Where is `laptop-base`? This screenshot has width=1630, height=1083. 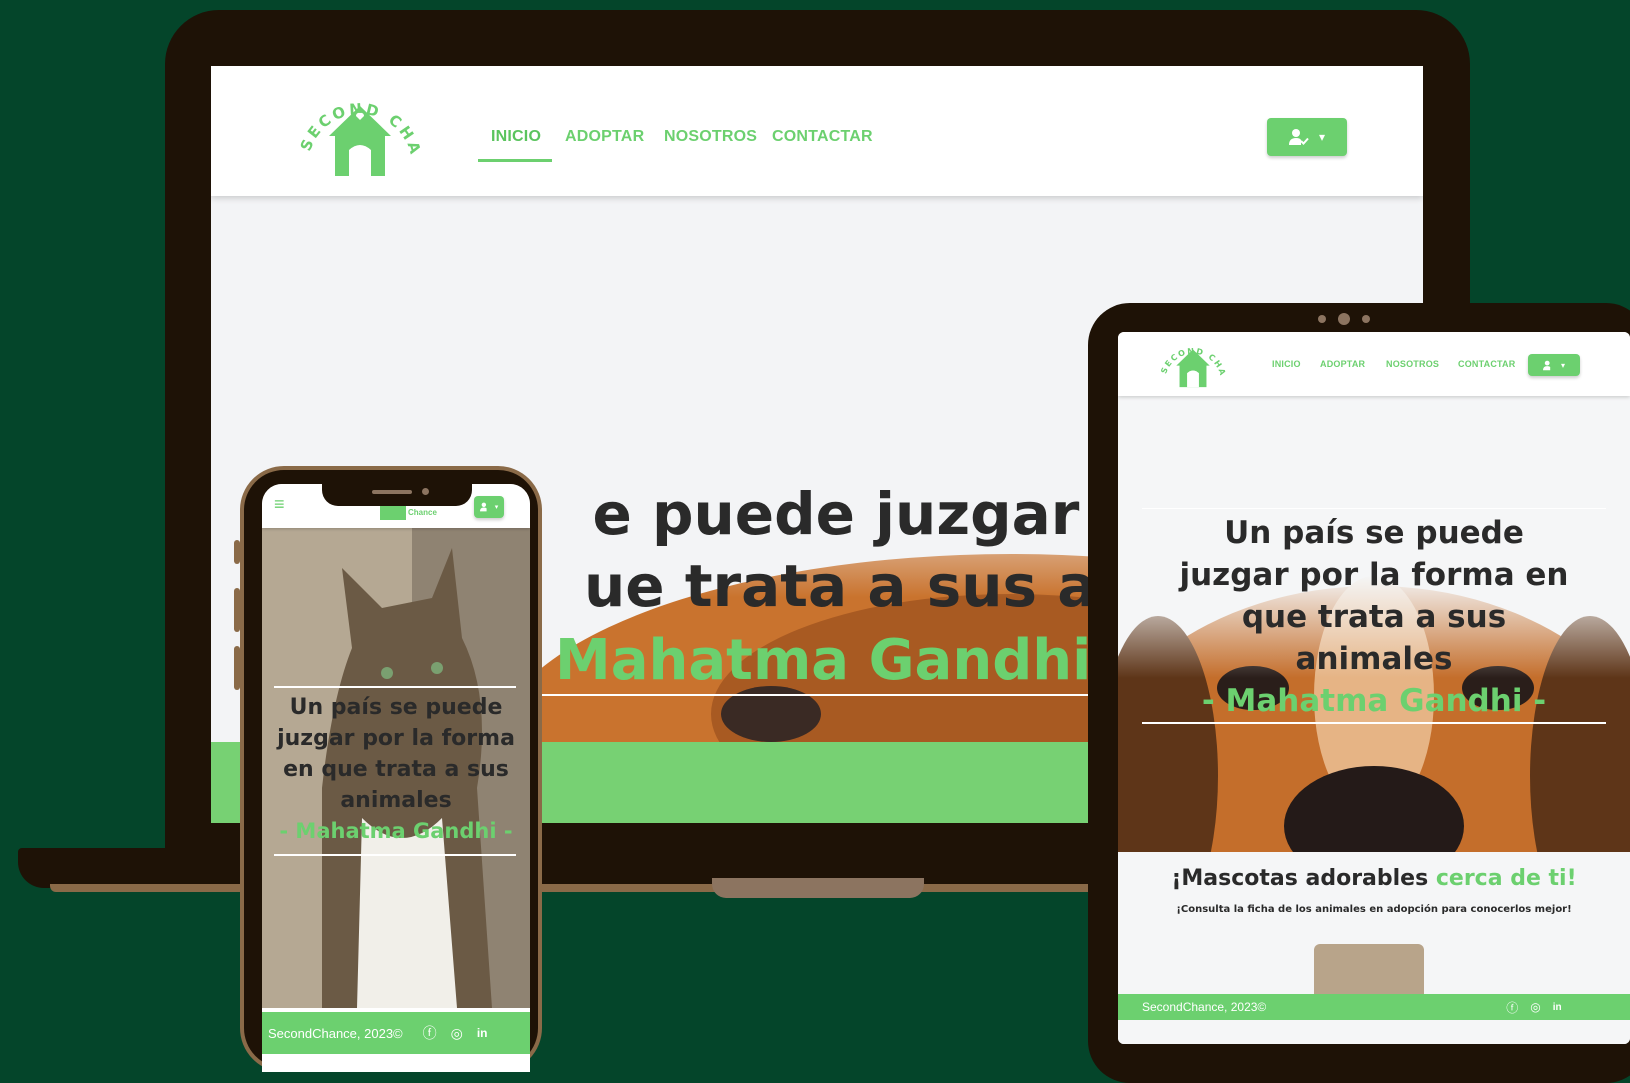 laptop-base is located at coordinates (573, 868).